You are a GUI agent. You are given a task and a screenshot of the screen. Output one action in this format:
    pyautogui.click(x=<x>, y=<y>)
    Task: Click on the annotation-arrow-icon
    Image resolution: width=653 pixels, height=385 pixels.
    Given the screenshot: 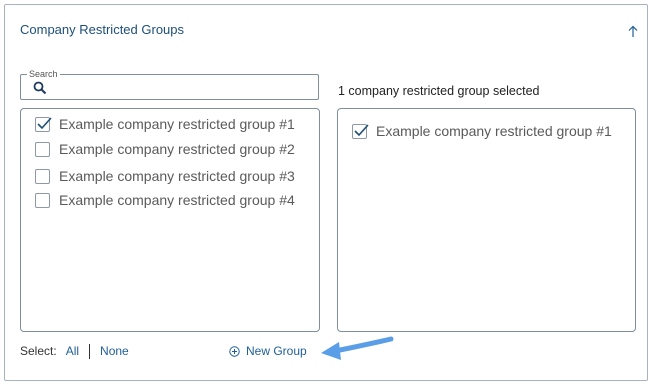 What is the action you would take?
    pyautogui.click(x=357, y=348)
    